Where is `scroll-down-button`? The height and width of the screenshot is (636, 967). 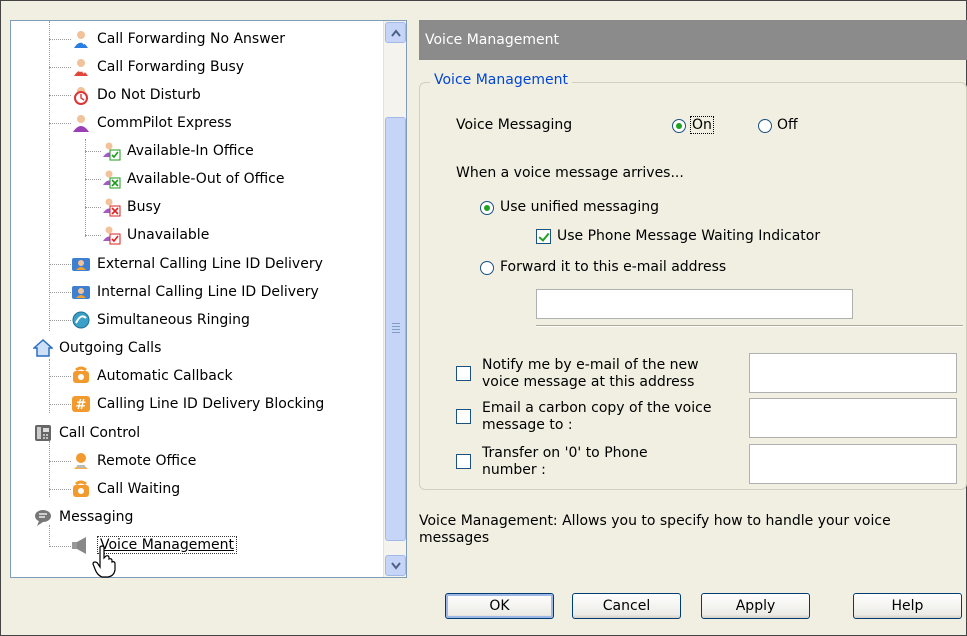
scroll-down-button is located at coordinates (395, 565).